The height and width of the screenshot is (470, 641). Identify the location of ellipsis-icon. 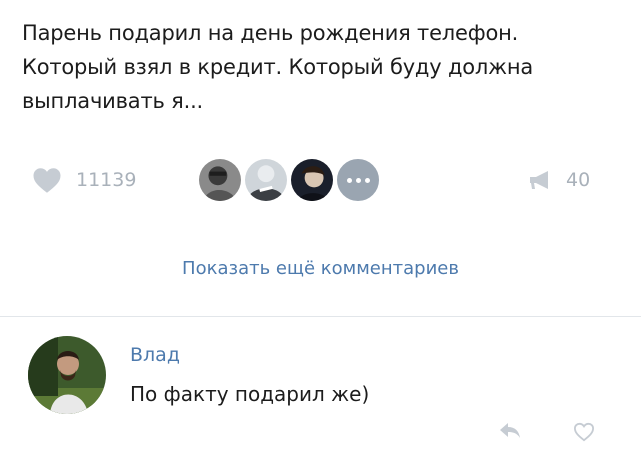
(358, 180).